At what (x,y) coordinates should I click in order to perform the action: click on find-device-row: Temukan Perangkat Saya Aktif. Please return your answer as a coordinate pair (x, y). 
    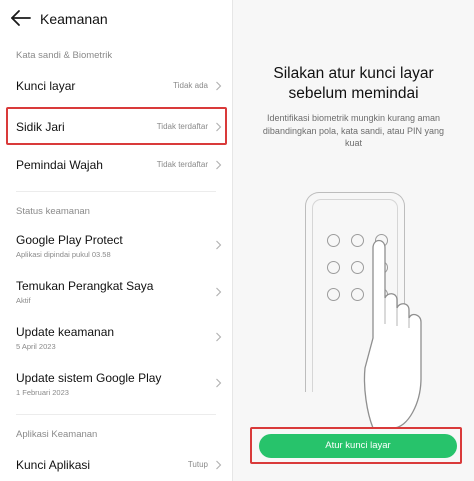
    Looking at the image, I should click on (117, 291).